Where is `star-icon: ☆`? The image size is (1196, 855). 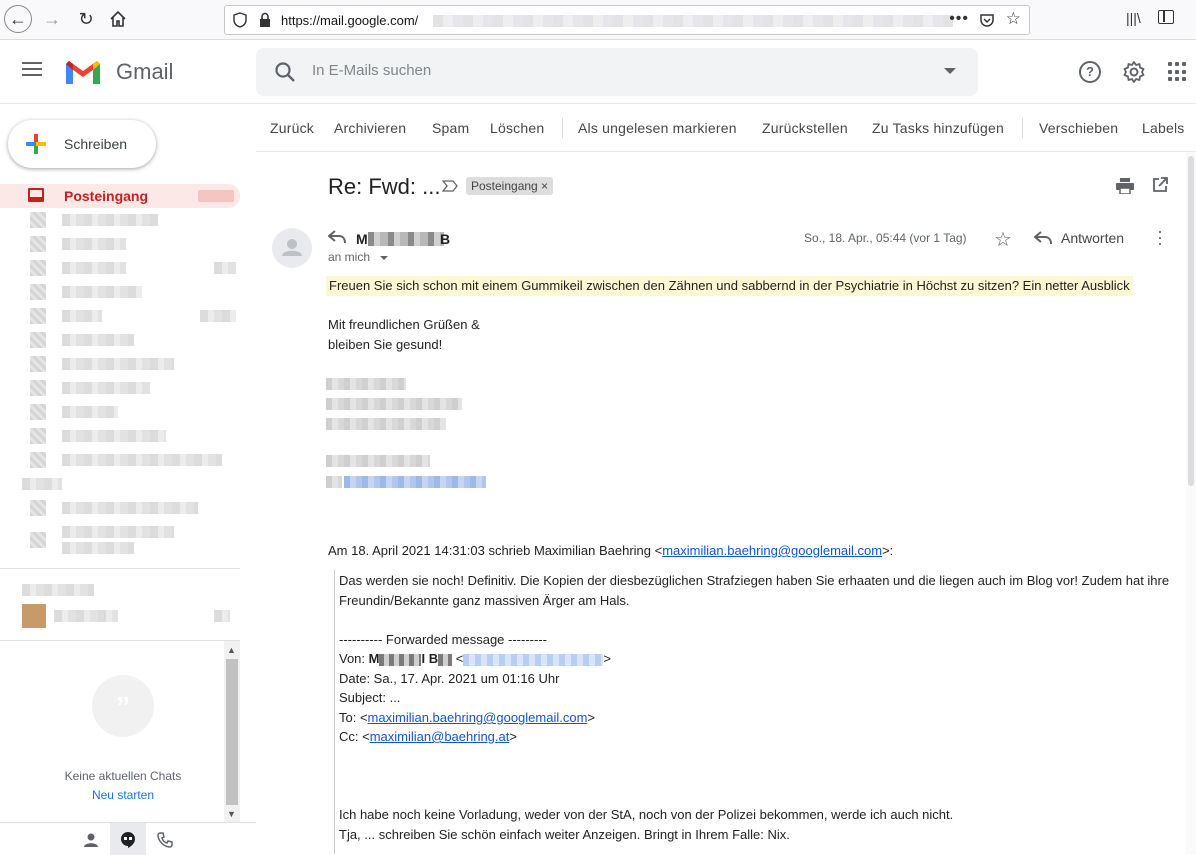 star-icon: ☆ is located at coordinates (1003, 239).